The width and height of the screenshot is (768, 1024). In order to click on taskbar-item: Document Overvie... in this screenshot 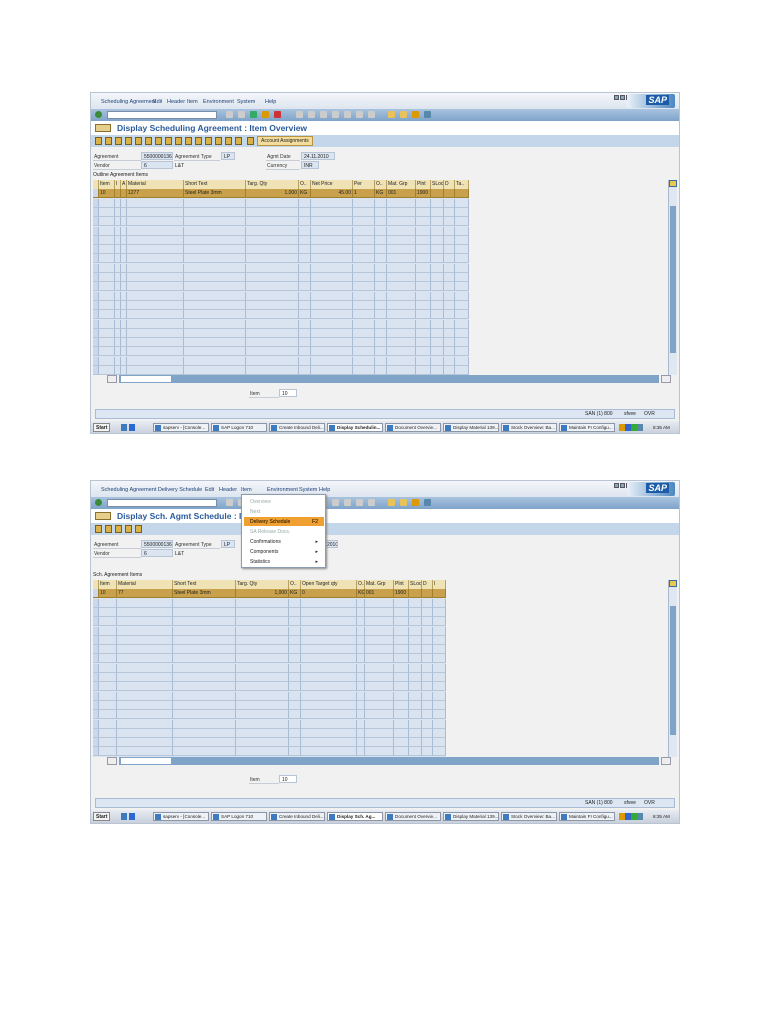, I will do `click(413, 427)`.